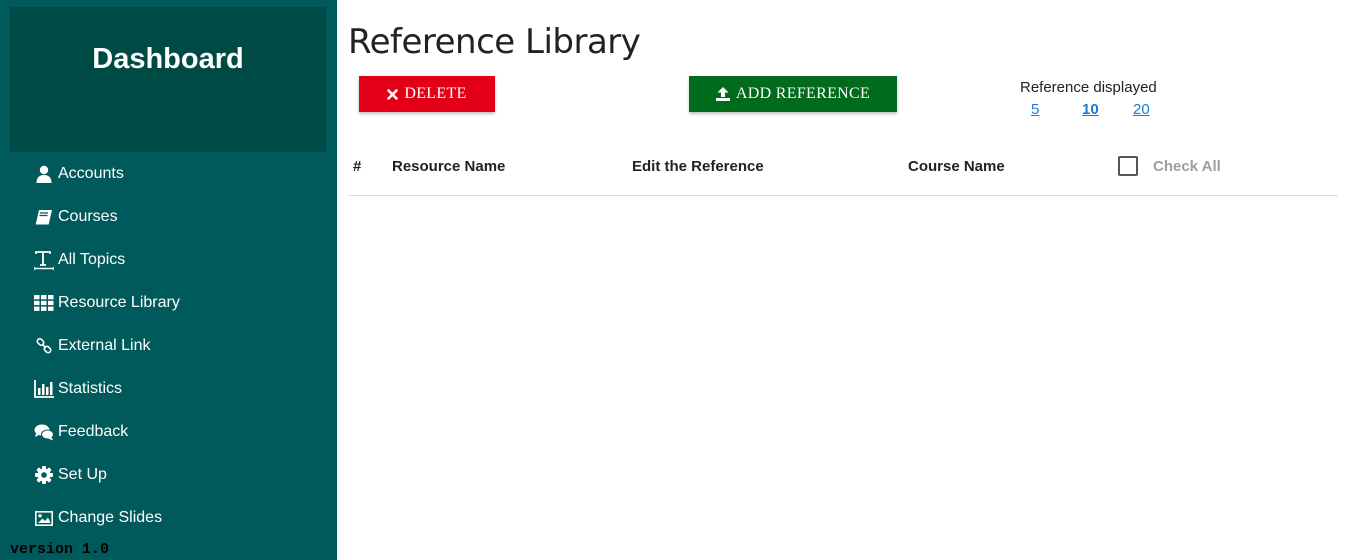 Image resolution: width=1352 pixels, height=560 pixels. I want to click on check-all-checkbox, so click(1128, 166).